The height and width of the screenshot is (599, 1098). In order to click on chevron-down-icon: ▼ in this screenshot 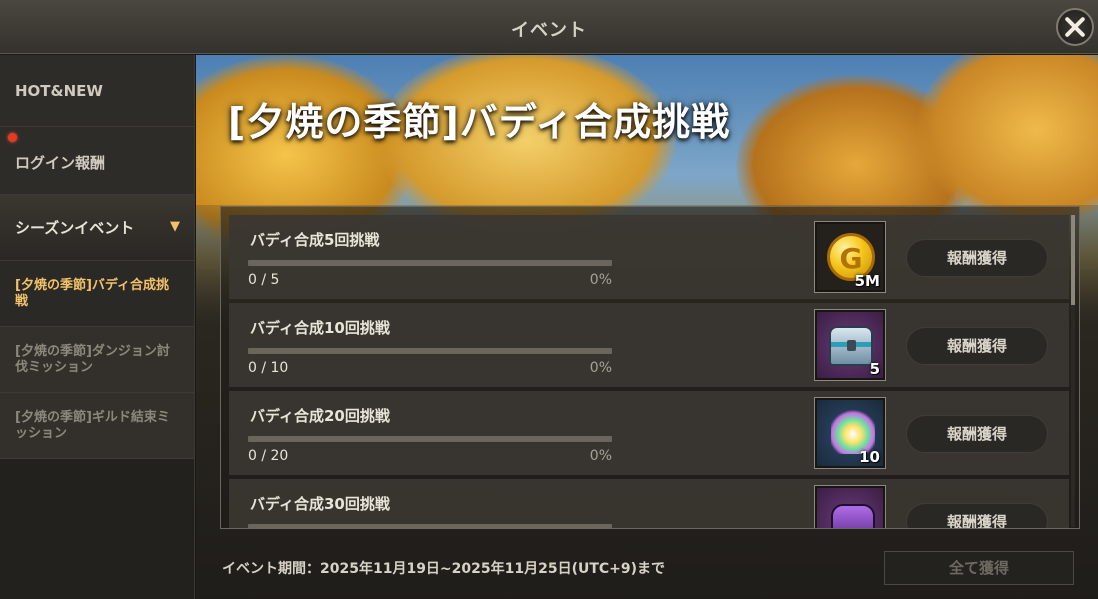, I will do `click(175, 226)`.